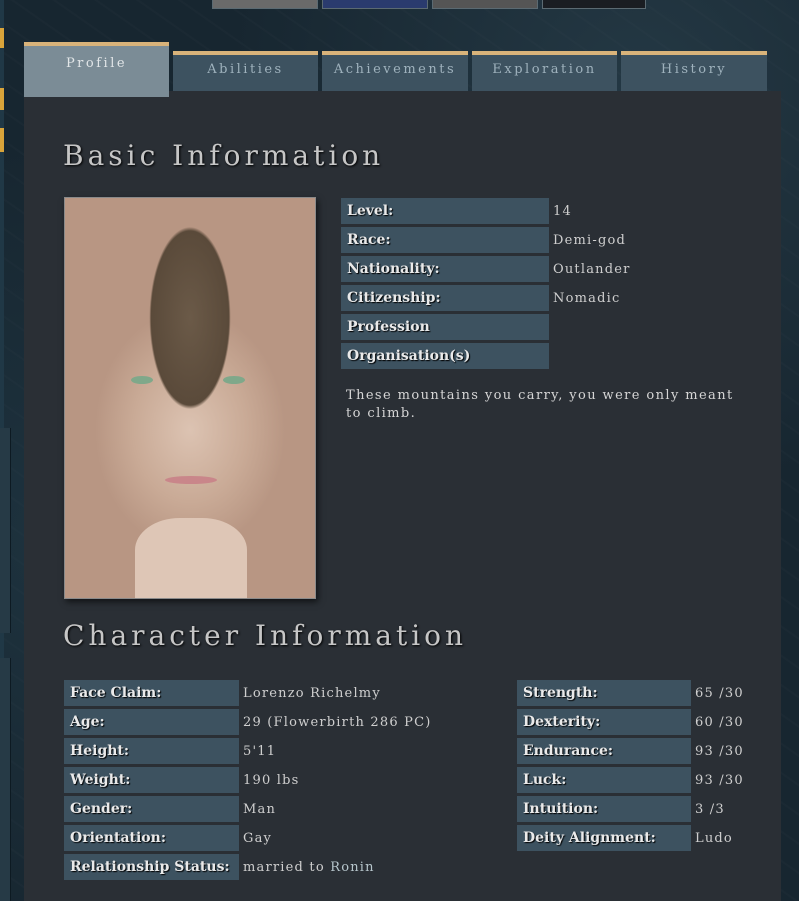 The height and width of the screenshot is (901, 799). I want to click on tab-label: Abilities, so click(245, 69).